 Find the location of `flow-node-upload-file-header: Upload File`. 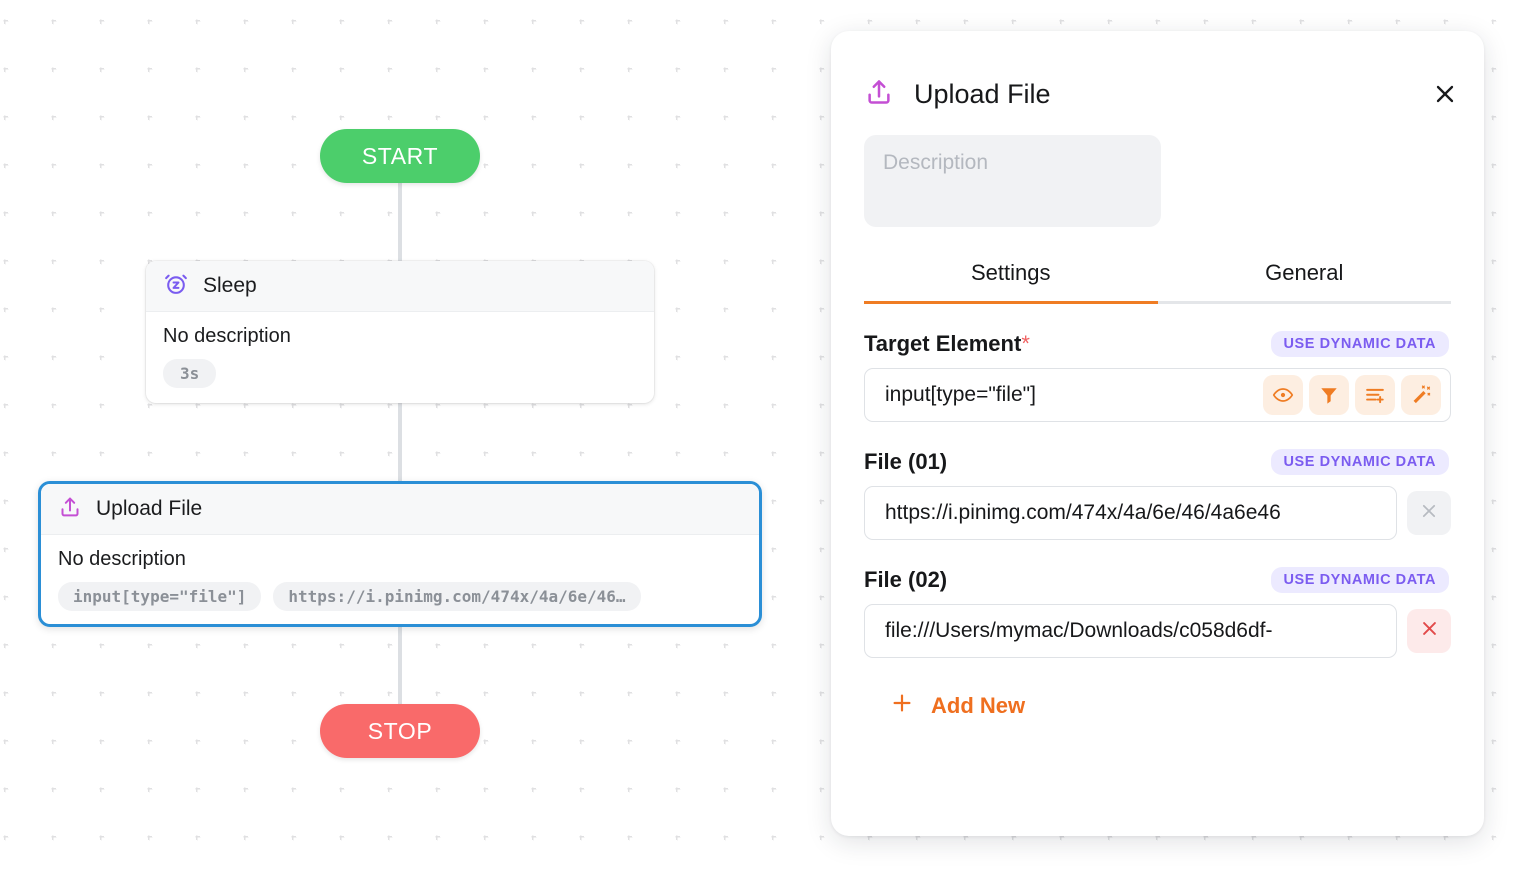

flow-node-upload-file-header: Upload File is located at coordinates (400, 509).